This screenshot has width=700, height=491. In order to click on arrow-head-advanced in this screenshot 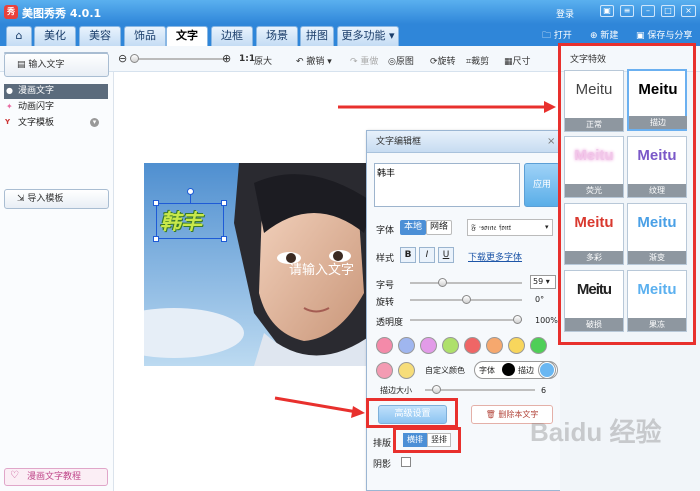, I will do `click(358, 412)`.